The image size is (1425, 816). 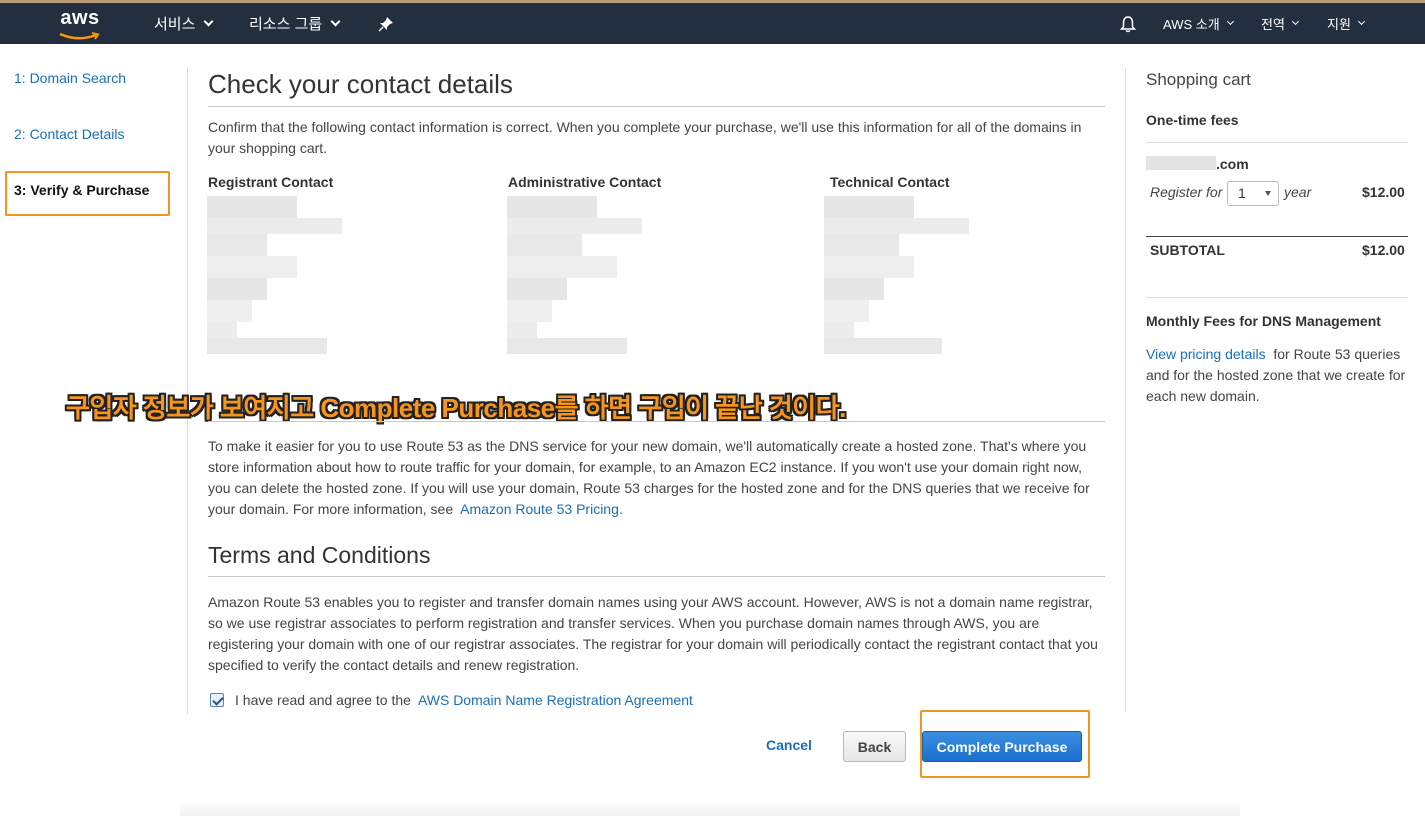 I want to click on years-select-value: 1, so click(x=1242, y=193).